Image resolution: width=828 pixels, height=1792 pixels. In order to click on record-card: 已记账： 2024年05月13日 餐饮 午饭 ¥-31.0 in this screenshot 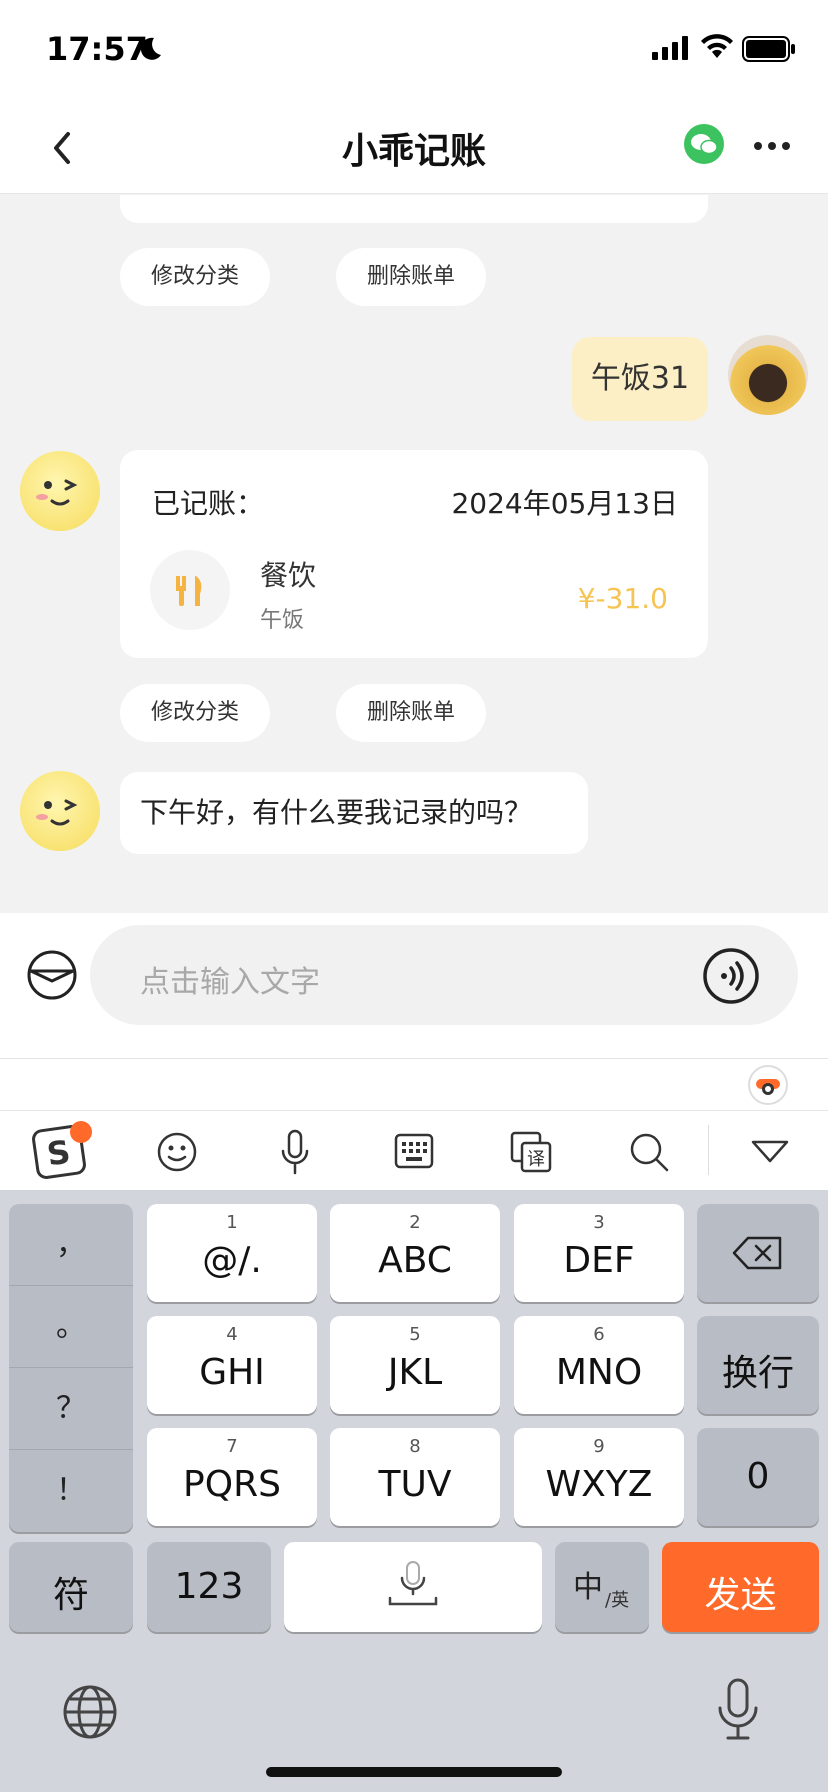, I will do `click(414, 554)`.